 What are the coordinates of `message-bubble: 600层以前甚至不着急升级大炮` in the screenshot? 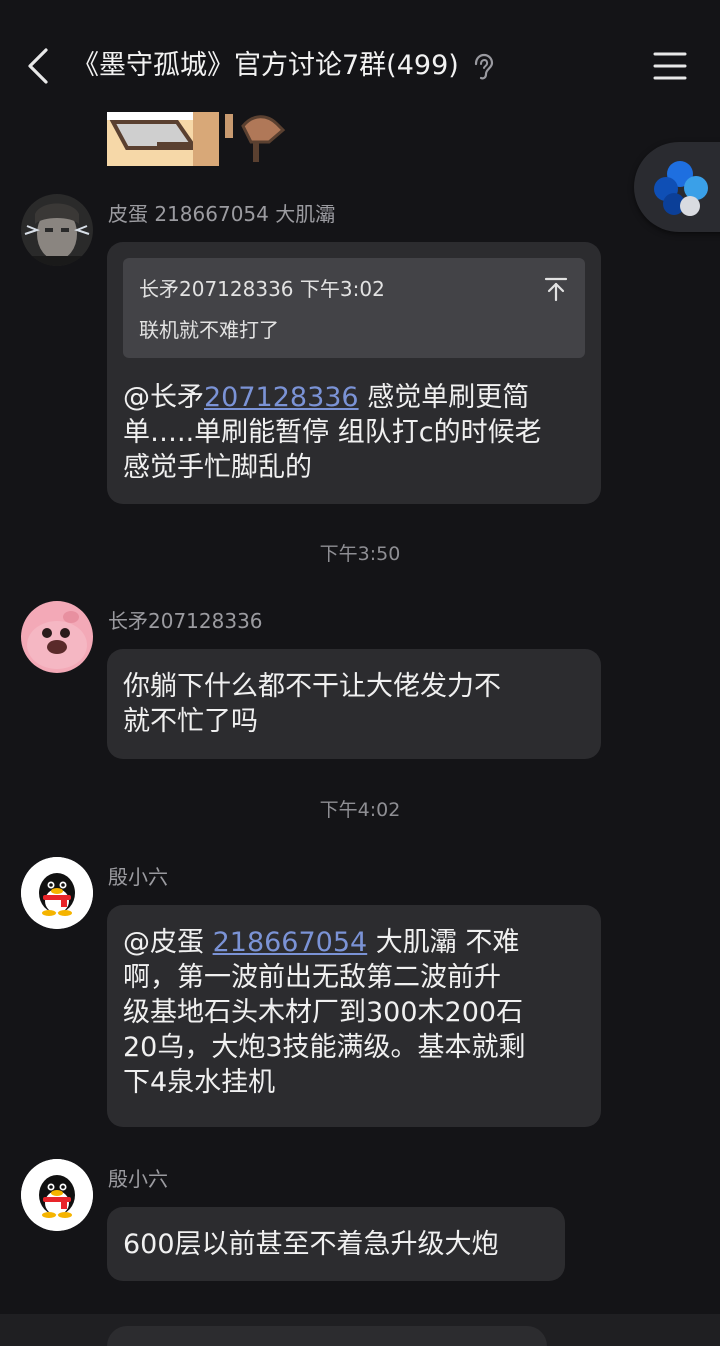 It's located at (336, 1244).